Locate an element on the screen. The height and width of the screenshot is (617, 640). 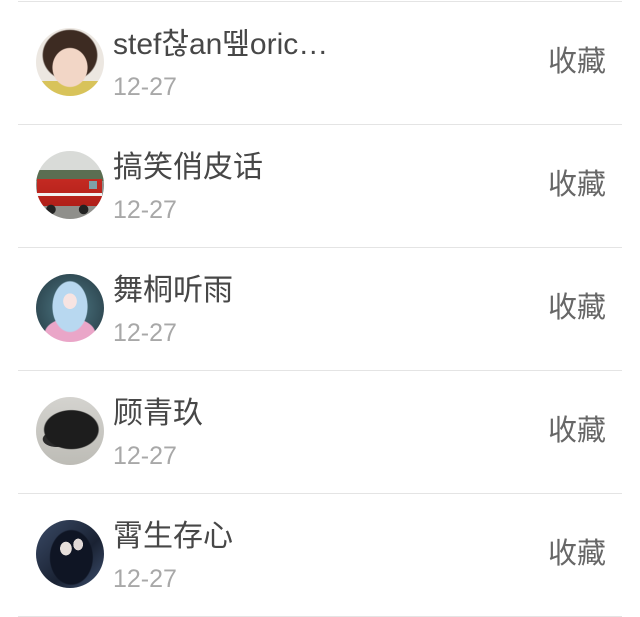
user-name: 顾青玖 is located at coordinates (158, 413).